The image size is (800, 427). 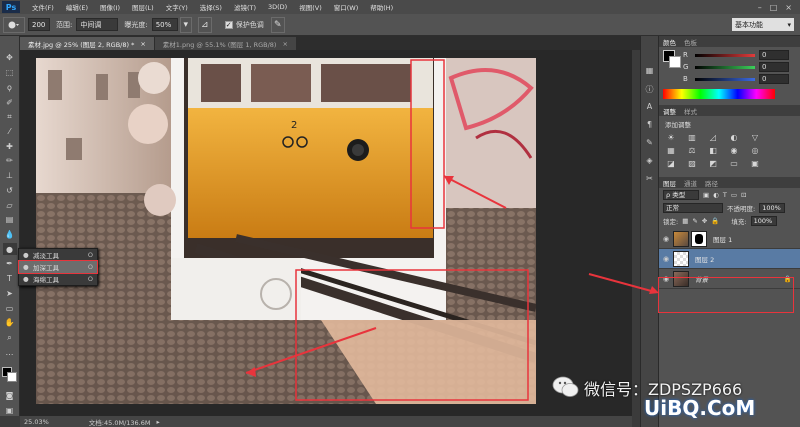 What do you see at coordinates (692, 151) in the screenshot?
I see `color-balance-icon: ⚖` at bounding box center [692, 151].